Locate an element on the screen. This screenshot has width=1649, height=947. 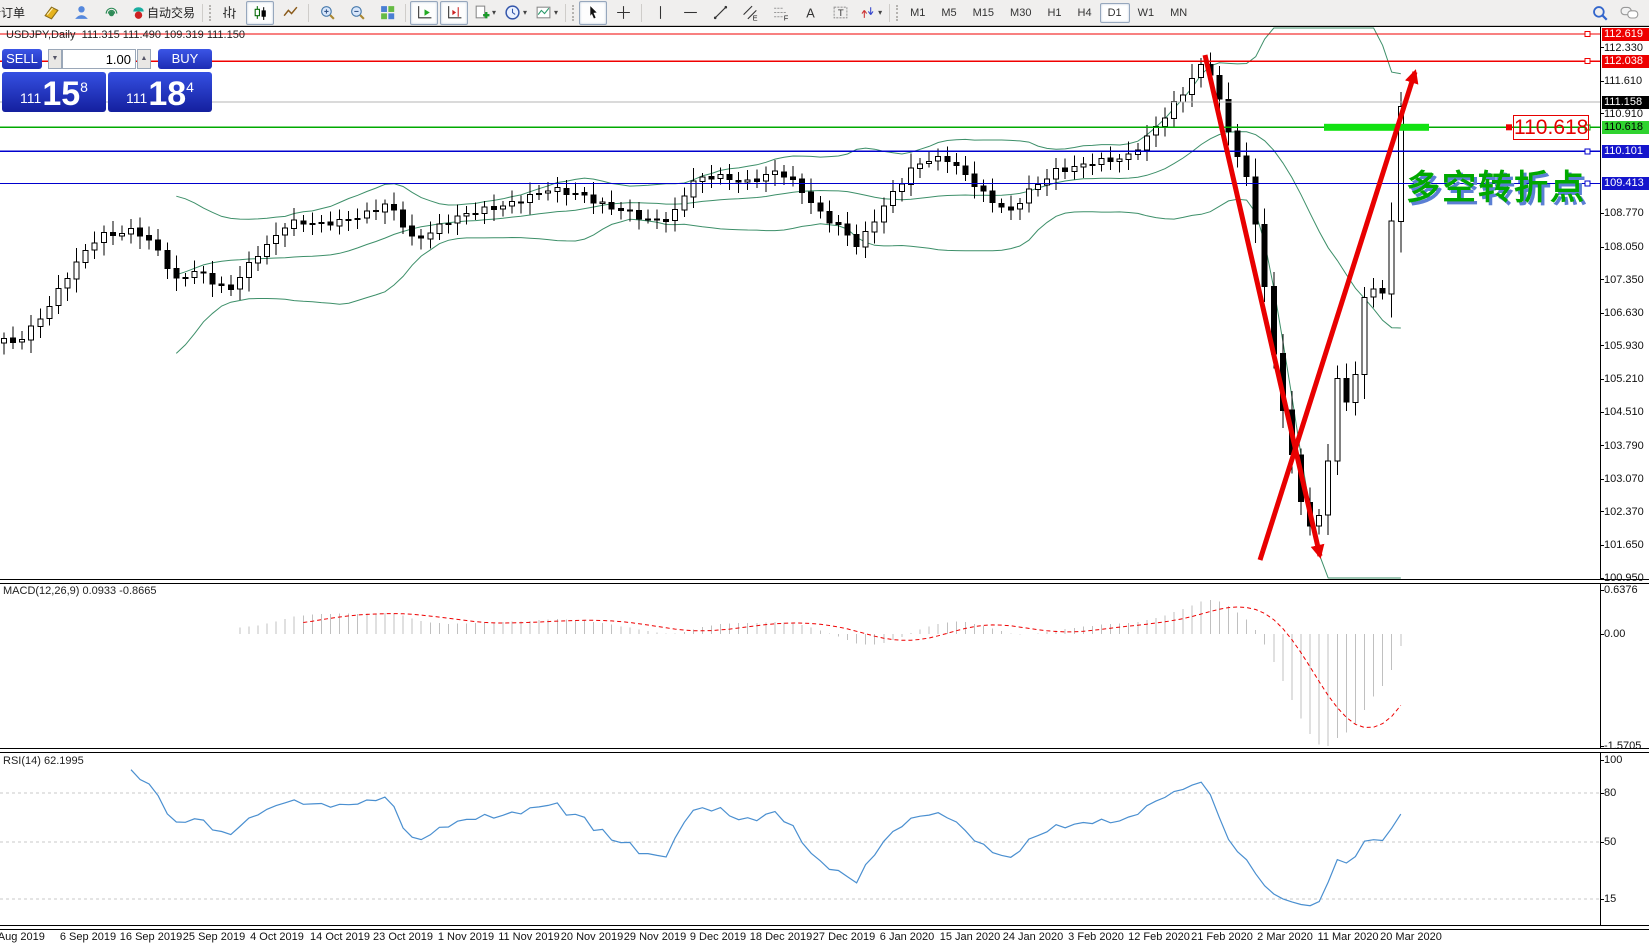
price-axis-label: 104.510 is located at coordinates (1624, 412).